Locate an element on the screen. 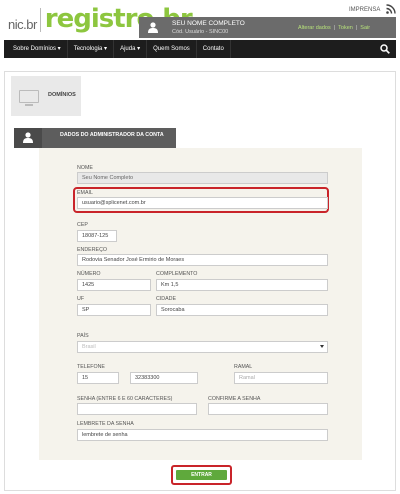 The width and height of the screenshot is (400, 494). cidade-field: Sorocaba is located at coordinates (242, 310).